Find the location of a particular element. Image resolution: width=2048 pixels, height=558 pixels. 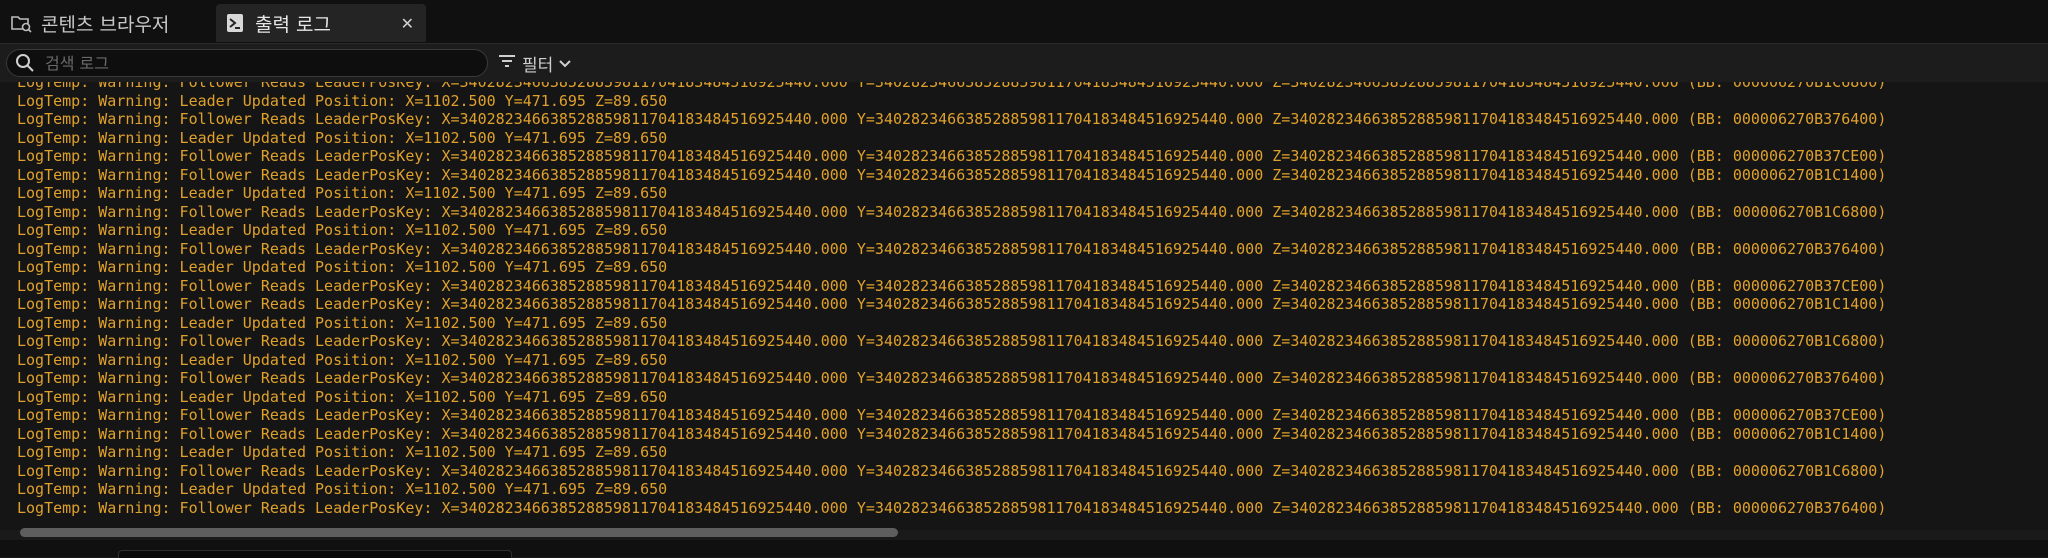

filter-button: 필터 is located at coordinates (537, 63).